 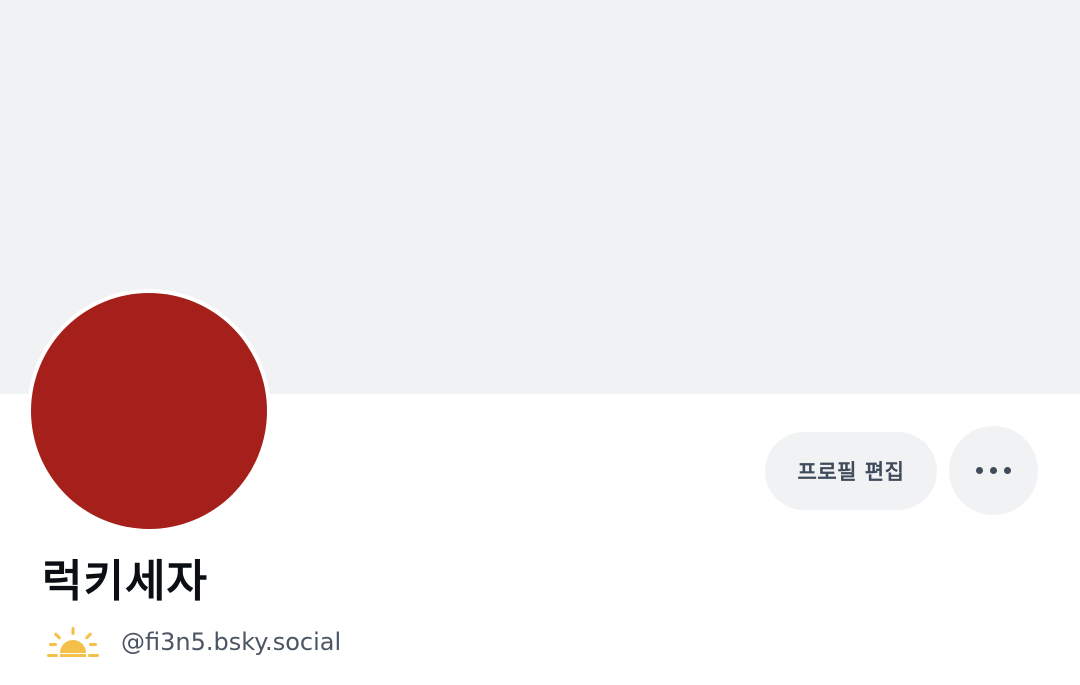 What do you see at coordinates (73, 642) in the screenshot?
I see `sun-icon` at bounding box center [73, 642].